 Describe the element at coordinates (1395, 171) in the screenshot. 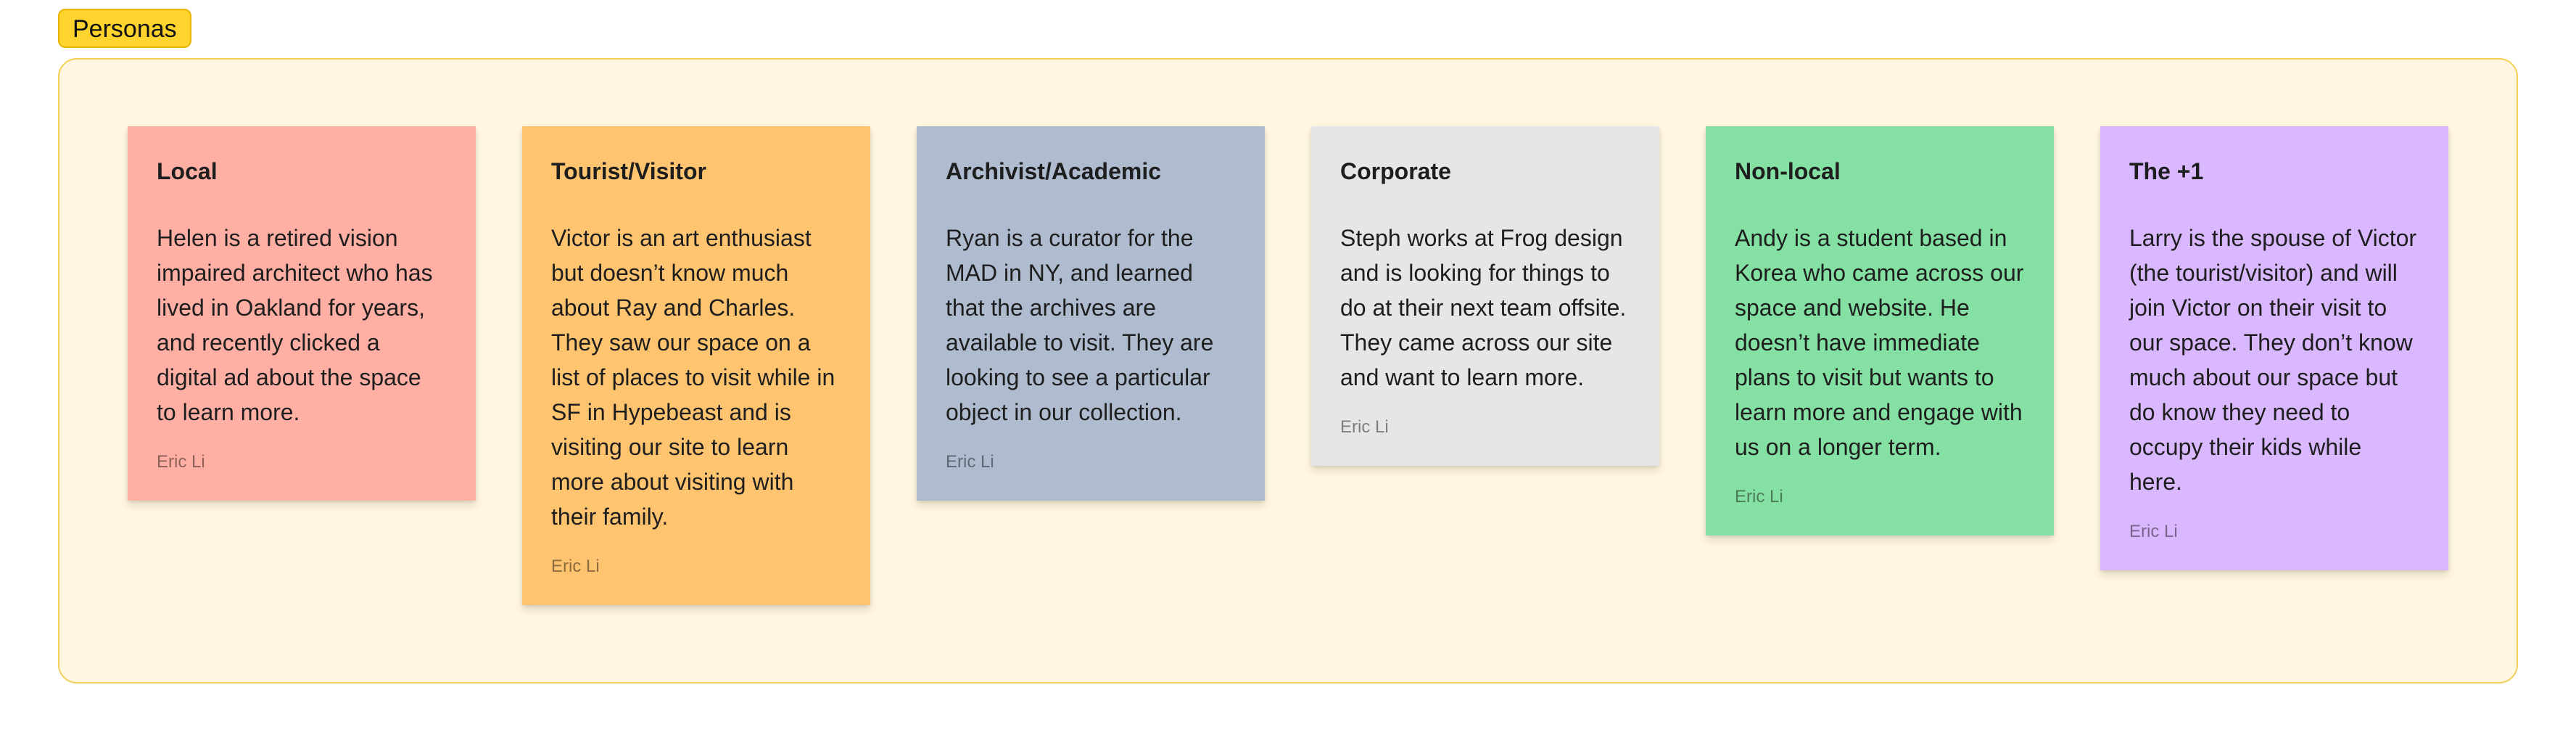

I see `sticky-title: Corporate` at that location.